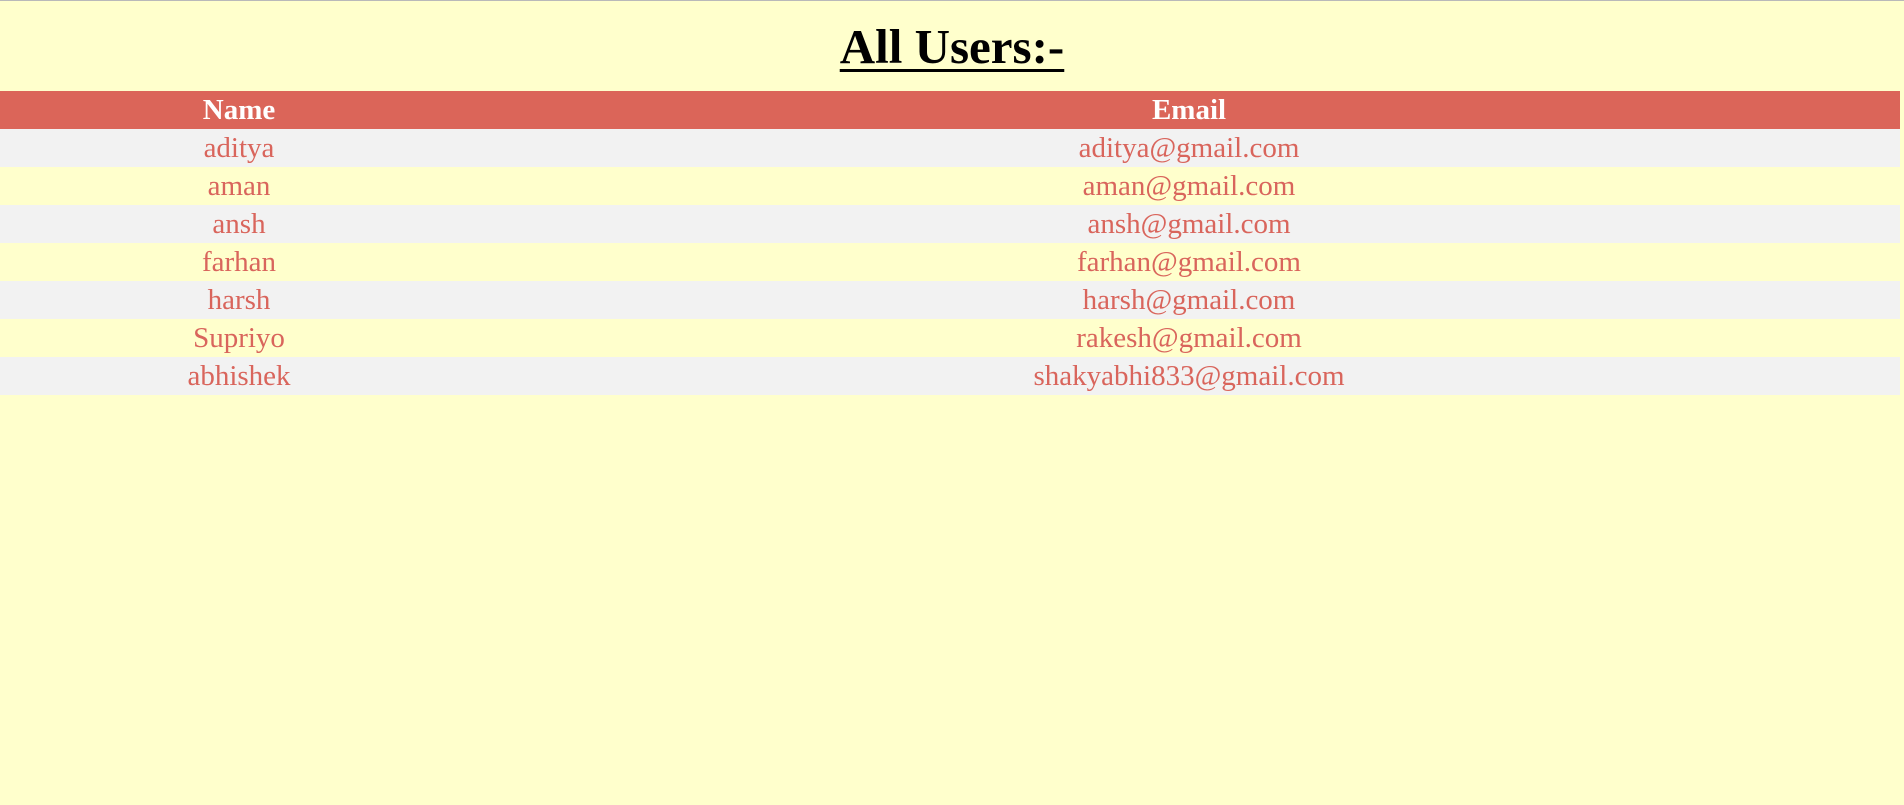 The width and height of the screenshot is (1904, 805). I want to click on users-table-header: Name Email, so click(950, 110).